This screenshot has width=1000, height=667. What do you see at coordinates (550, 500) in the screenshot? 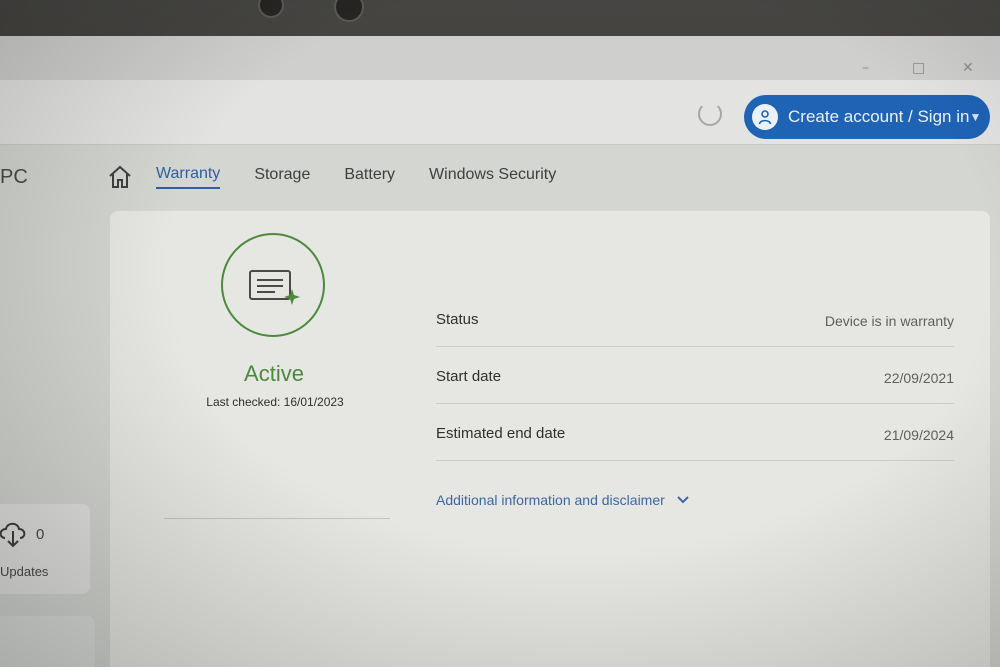
I see `disclaimer-link-label: Additional information and disclaimer` at bounding box center [550, 500].